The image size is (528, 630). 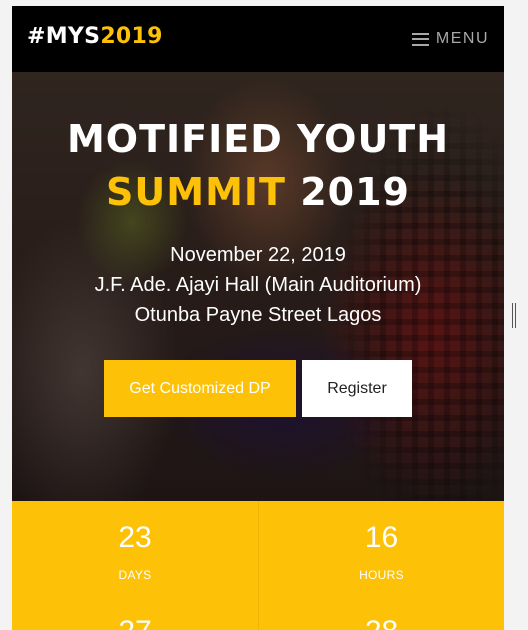 What do you see at coordinates (420, 39) in the screenshot?
I see `hamburger-icon` at bounding box center [420, 39].